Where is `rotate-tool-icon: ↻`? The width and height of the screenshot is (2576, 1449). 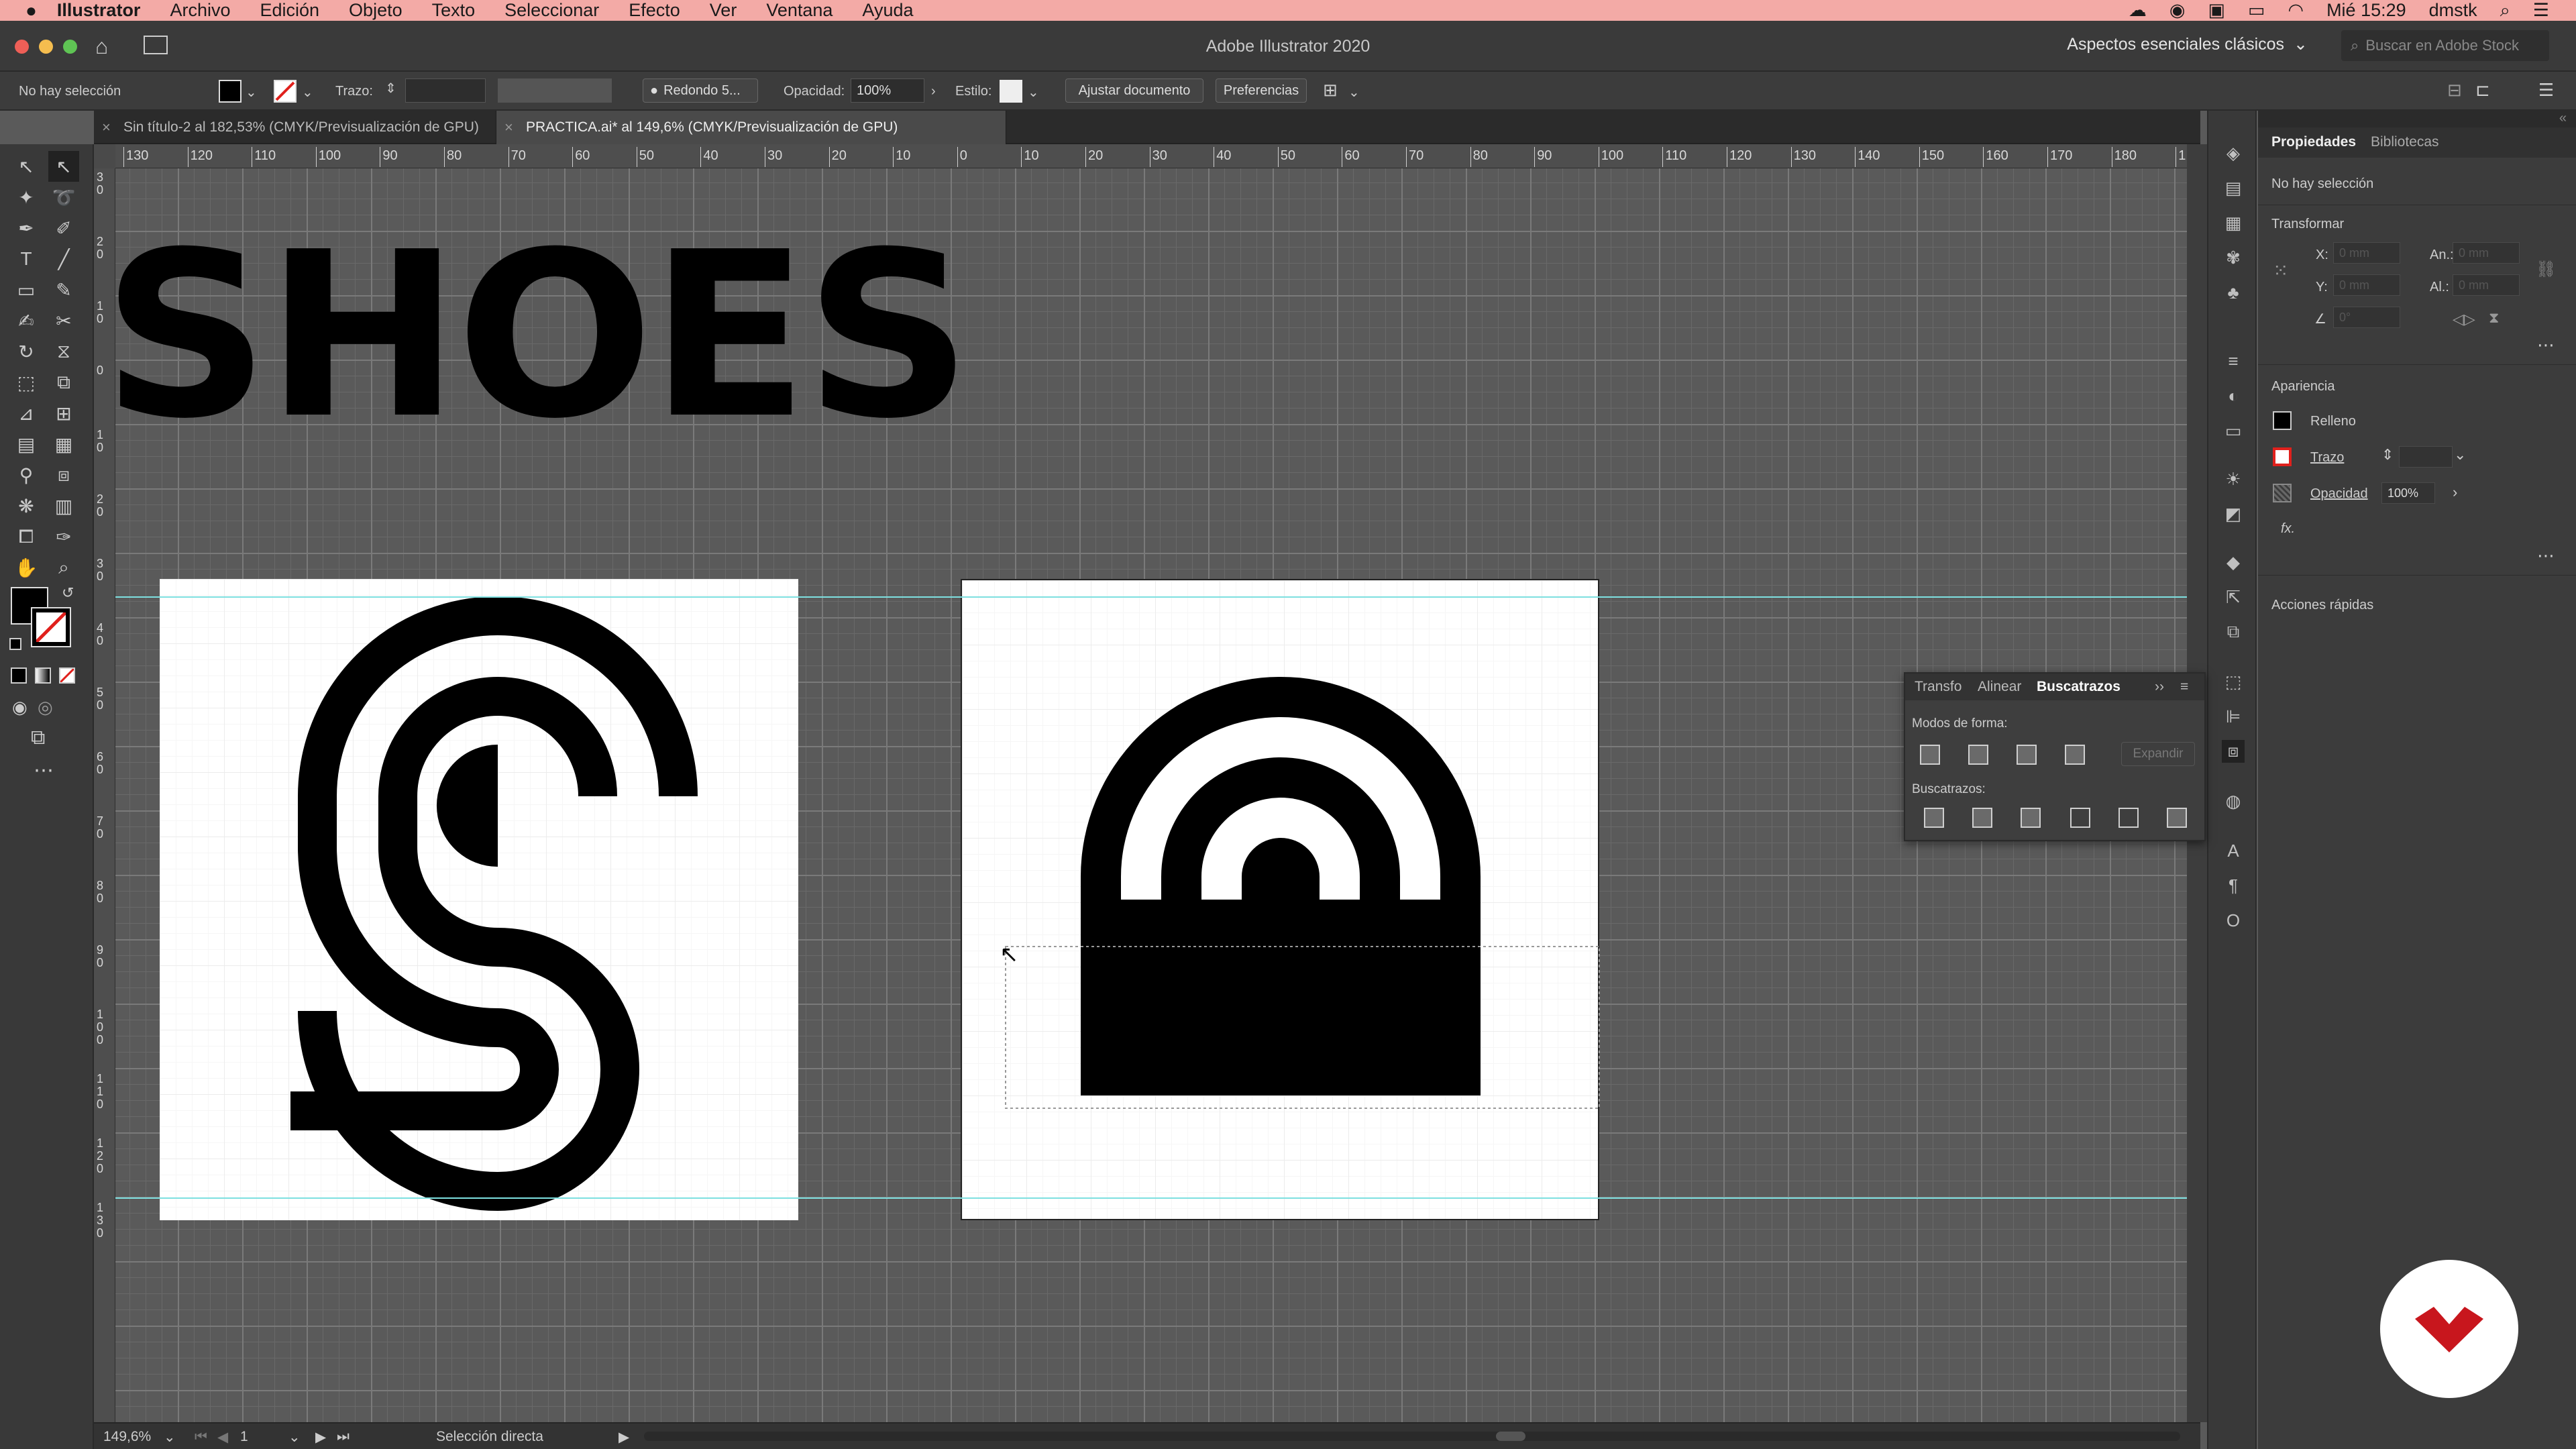 rotate-tool-icon: ↻ is located at coordinates (26, 351).